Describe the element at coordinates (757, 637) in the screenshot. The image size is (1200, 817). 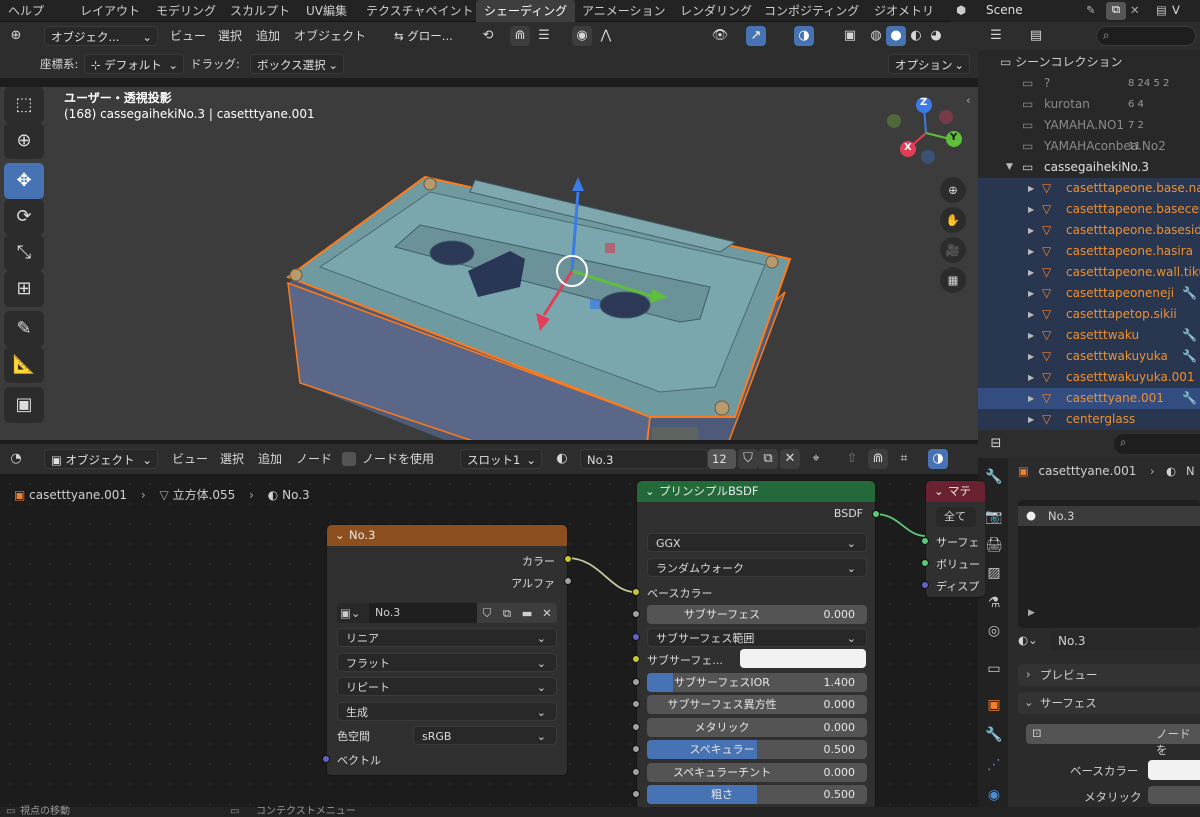
I see `subsurface-radius-dropdown: サブサーフェス範囲 ⌄` at that location.